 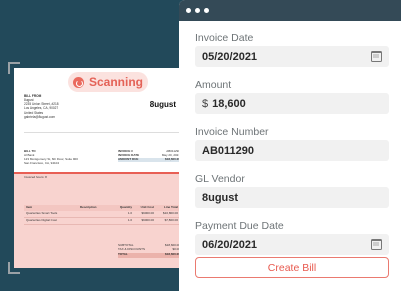 What do you see at coordinates (224, 38) in the screenshot?
I see `invoice-date-label: Invoice Date` at bounding box center [224, 38].